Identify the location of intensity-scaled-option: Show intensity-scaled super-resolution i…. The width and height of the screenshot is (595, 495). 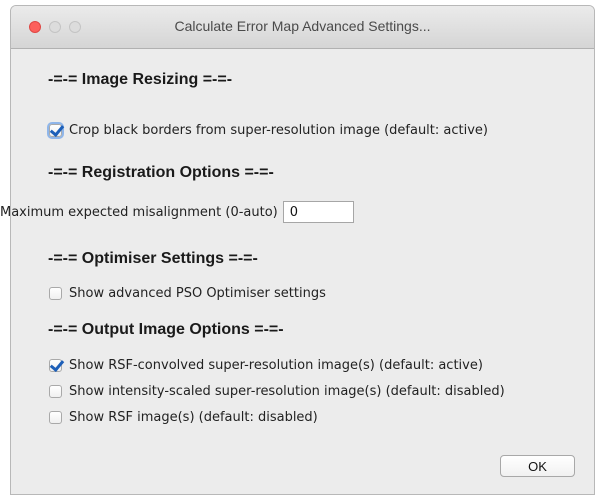
(277, 391).